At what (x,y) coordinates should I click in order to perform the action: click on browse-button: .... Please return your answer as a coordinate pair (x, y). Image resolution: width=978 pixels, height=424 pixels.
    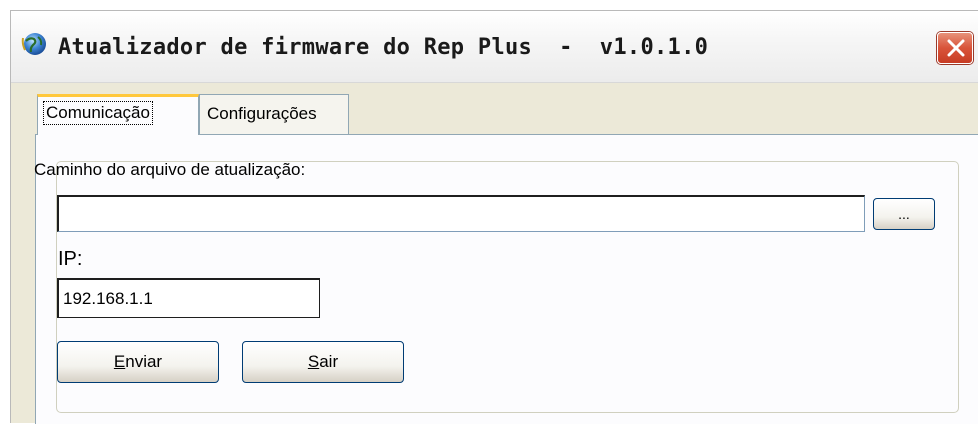
    Looking at the image, I should click on (904, 214).